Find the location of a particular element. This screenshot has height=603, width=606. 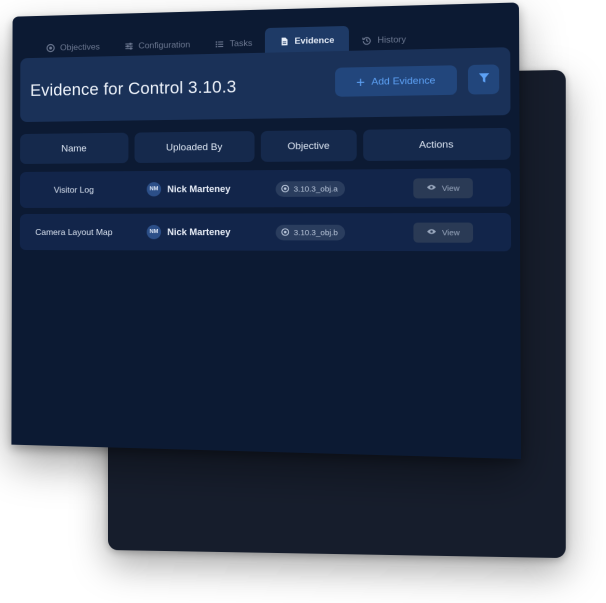

objective-label: 3.10.3_obj.b is located at coordinates (315, 232).